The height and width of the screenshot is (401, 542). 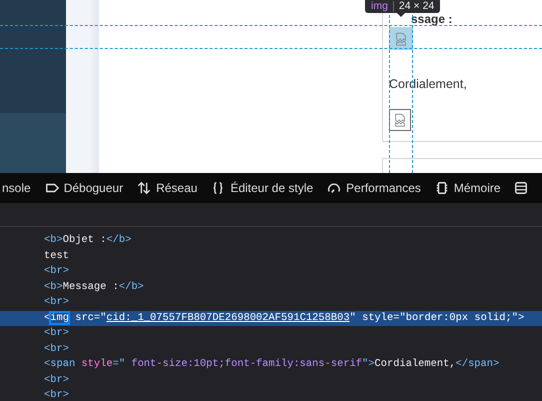 What do you see at coordinates (441, 188) in the screenshot?
I see `chip-icon` at bounding box center [441, 188].